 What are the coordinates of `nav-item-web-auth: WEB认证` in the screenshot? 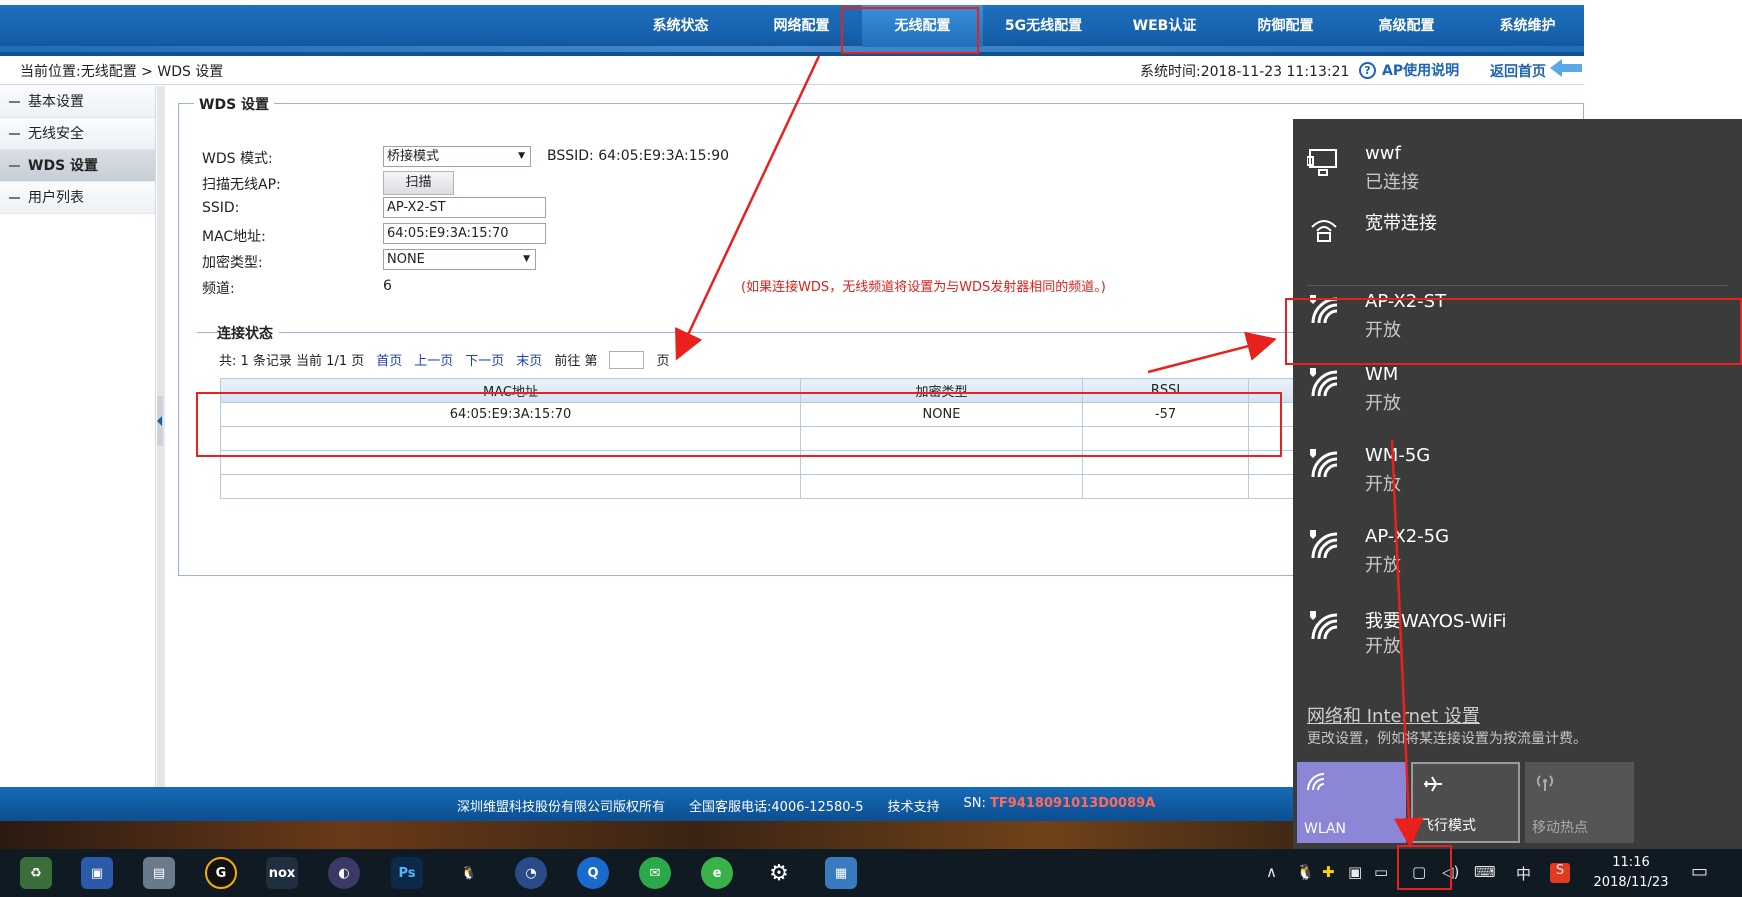 It's located at (1164, 26).